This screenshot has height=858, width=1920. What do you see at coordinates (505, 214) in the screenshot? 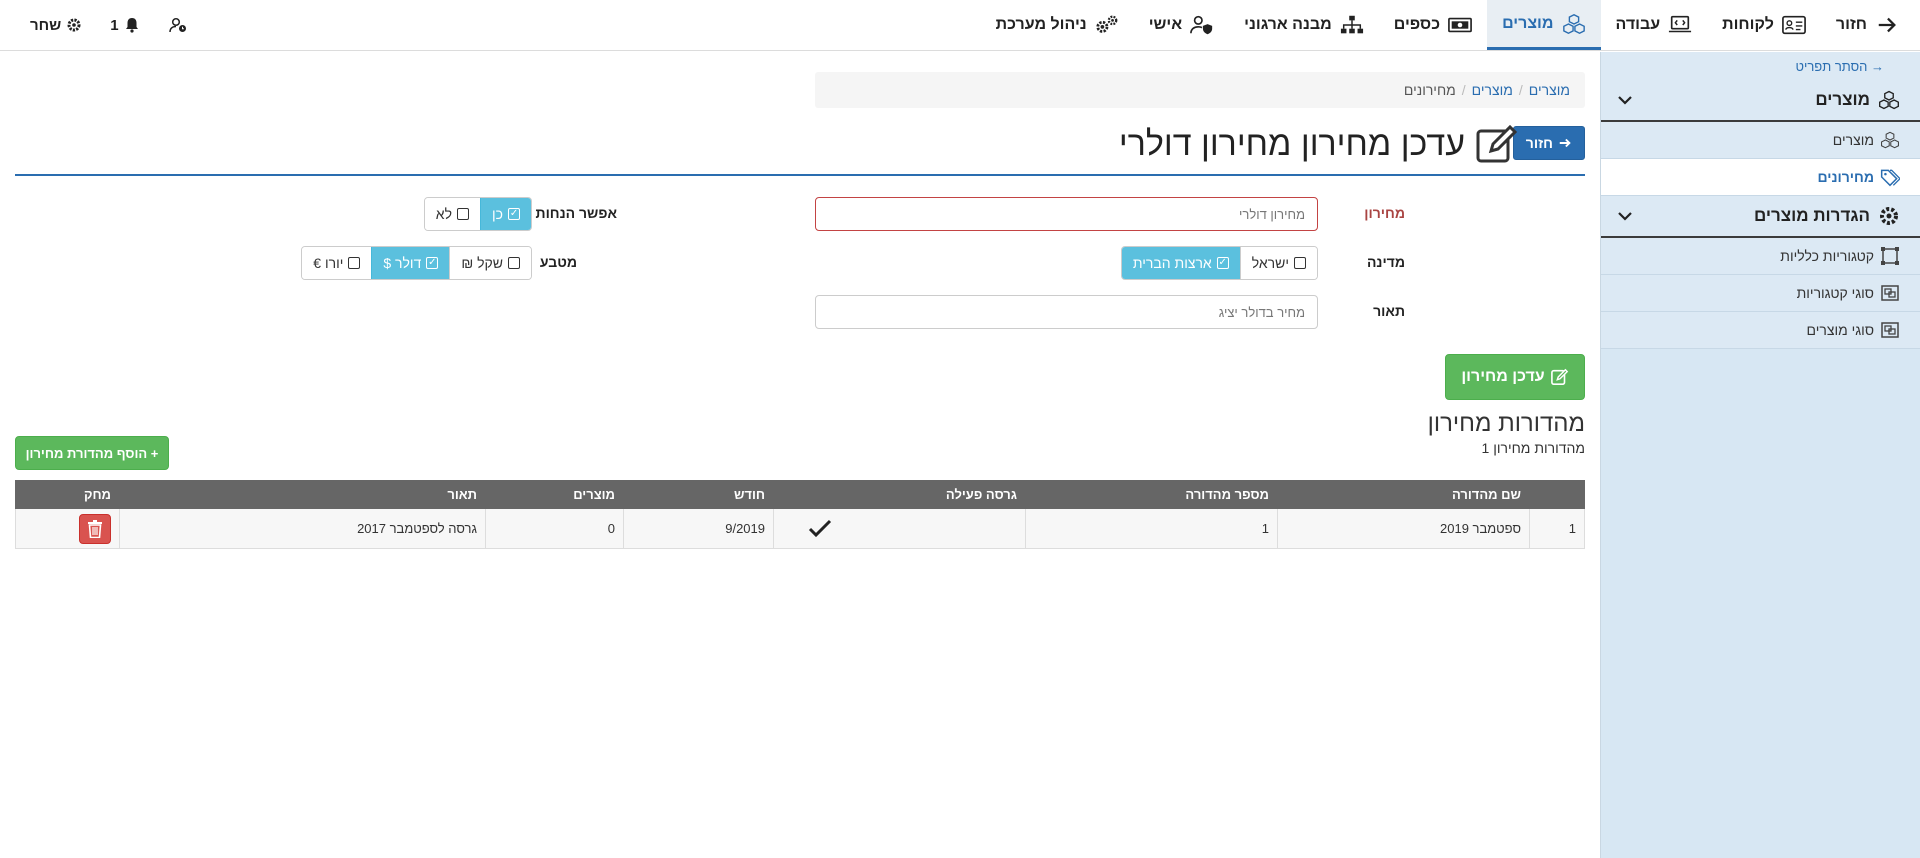
I see `allow-discounts-yes: ✓ כן` at bounding box center [505, 214].